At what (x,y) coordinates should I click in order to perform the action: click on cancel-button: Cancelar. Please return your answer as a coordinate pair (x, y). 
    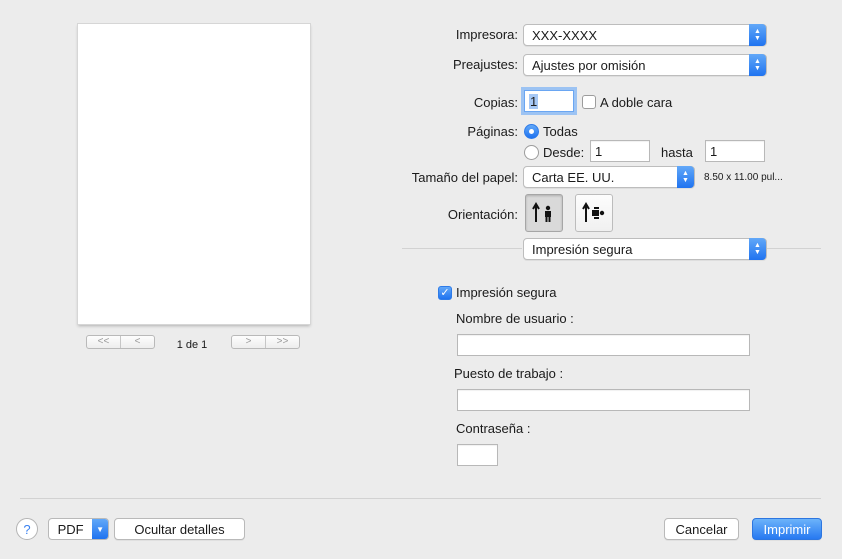
    Looking at the image, I should click on (701, 529).